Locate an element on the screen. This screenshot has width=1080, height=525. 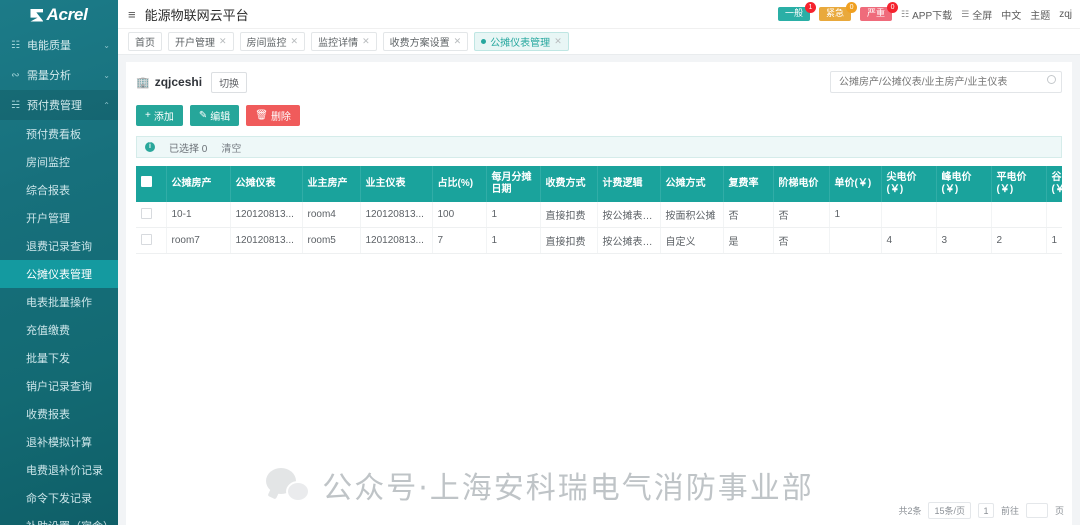
language-switch: 中文 is located at coordinates (1011, 14).